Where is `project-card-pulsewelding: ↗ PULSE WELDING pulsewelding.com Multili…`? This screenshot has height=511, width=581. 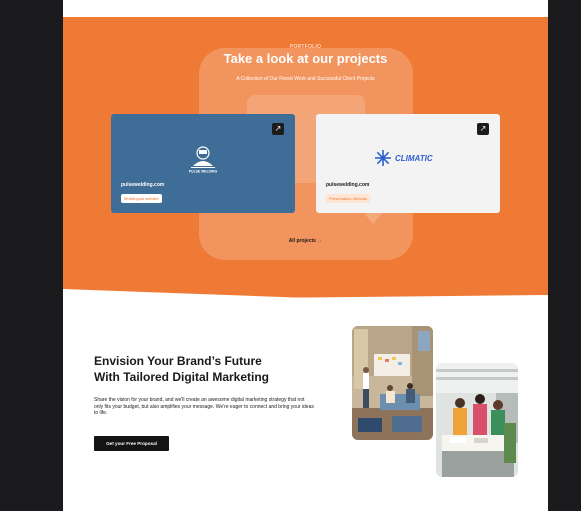 project-card-pulsewelding: ↗ PULSE WELDING pulsewelding.com Multili… is located at coordinates (203, 163).